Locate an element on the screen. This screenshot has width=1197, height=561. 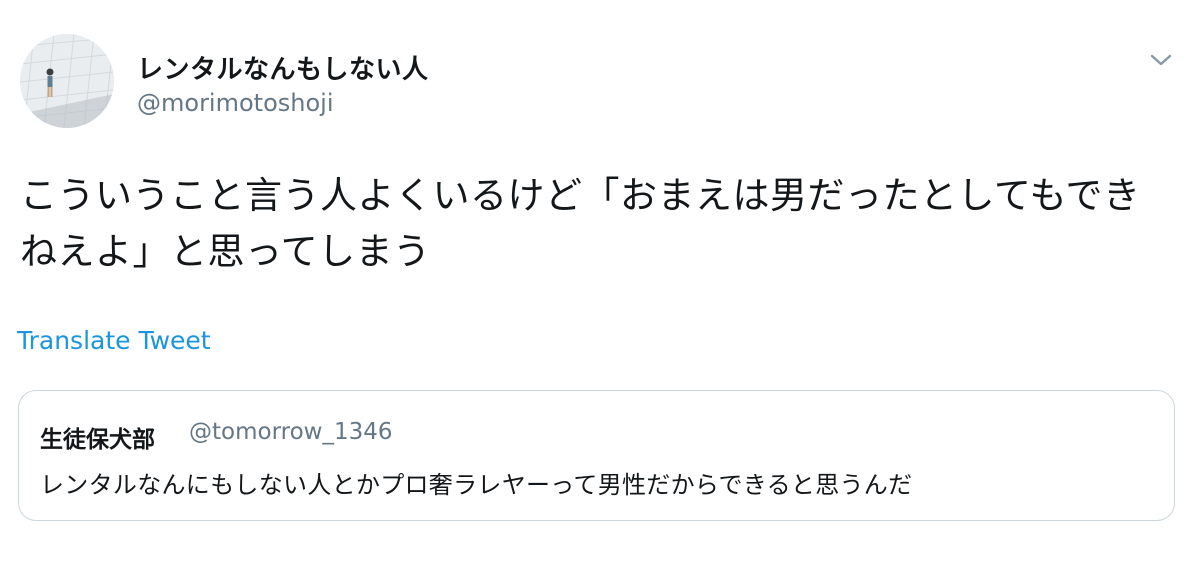
quoted-author-handle: @tomorrow_1346 is located at coordinates (291, 432).